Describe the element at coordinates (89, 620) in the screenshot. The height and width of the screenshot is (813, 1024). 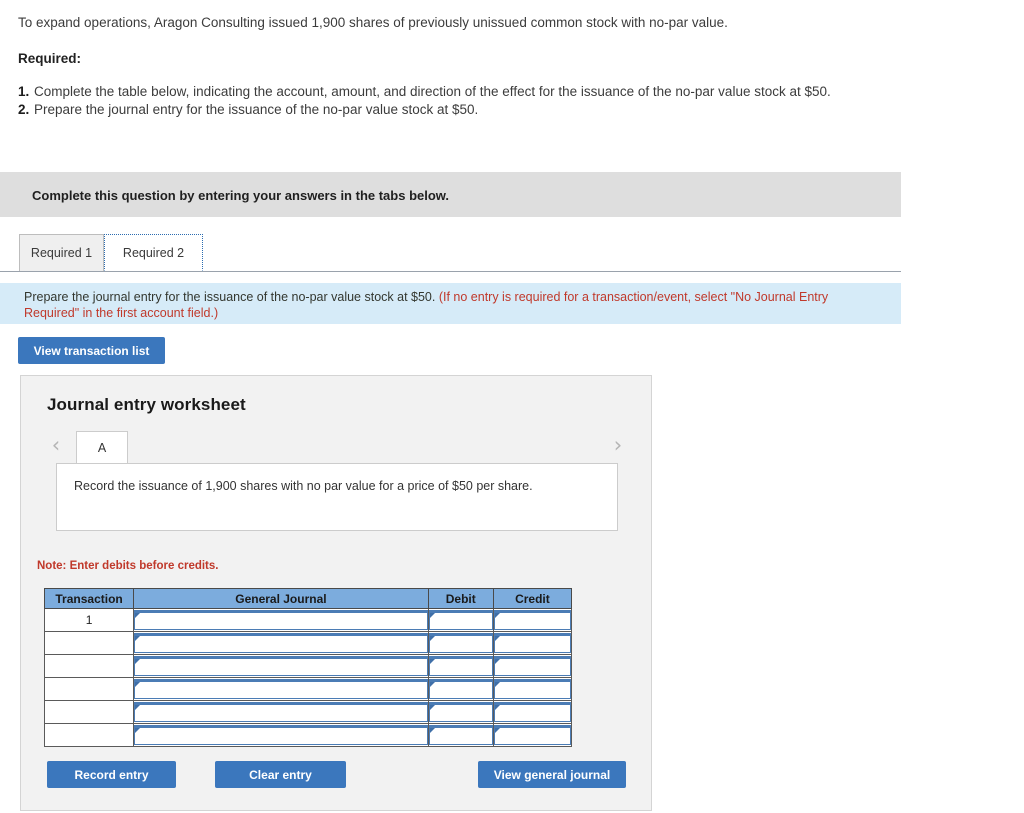
I see `transaction-number-cell: 1` at that location.